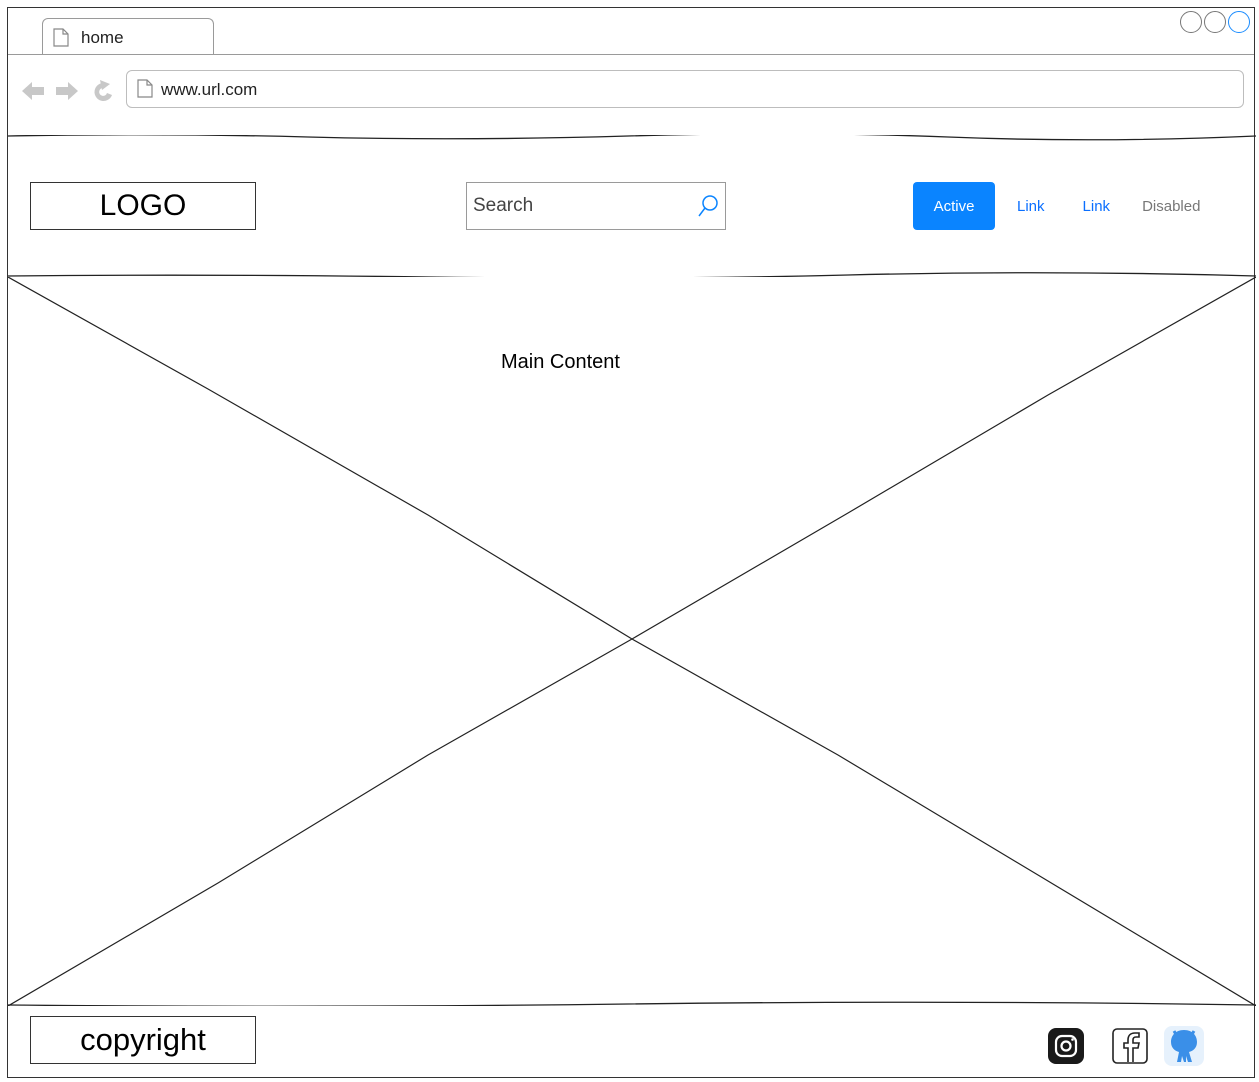 The image size is (1259, 1082). I want to click on nav-link-2: Link, so click(1097, 206).